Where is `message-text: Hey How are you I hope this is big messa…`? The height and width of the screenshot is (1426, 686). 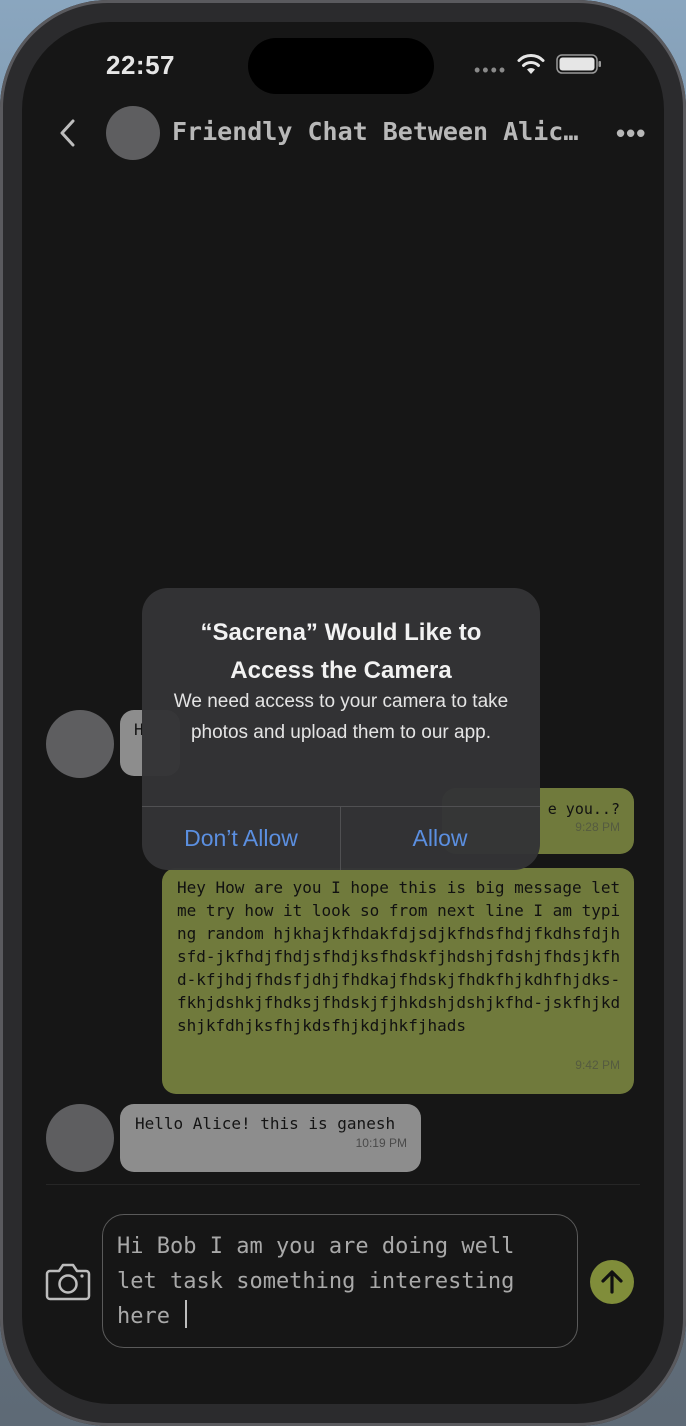
message-text: Hey How are you I hope this is big messa… is located at coordinates (403, 956).